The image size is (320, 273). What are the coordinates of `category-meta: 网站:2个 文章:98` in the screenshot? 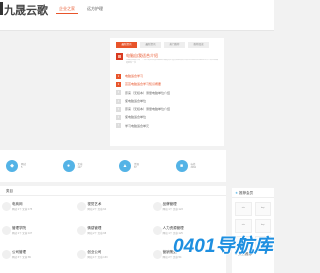 It's located at (97, 233).